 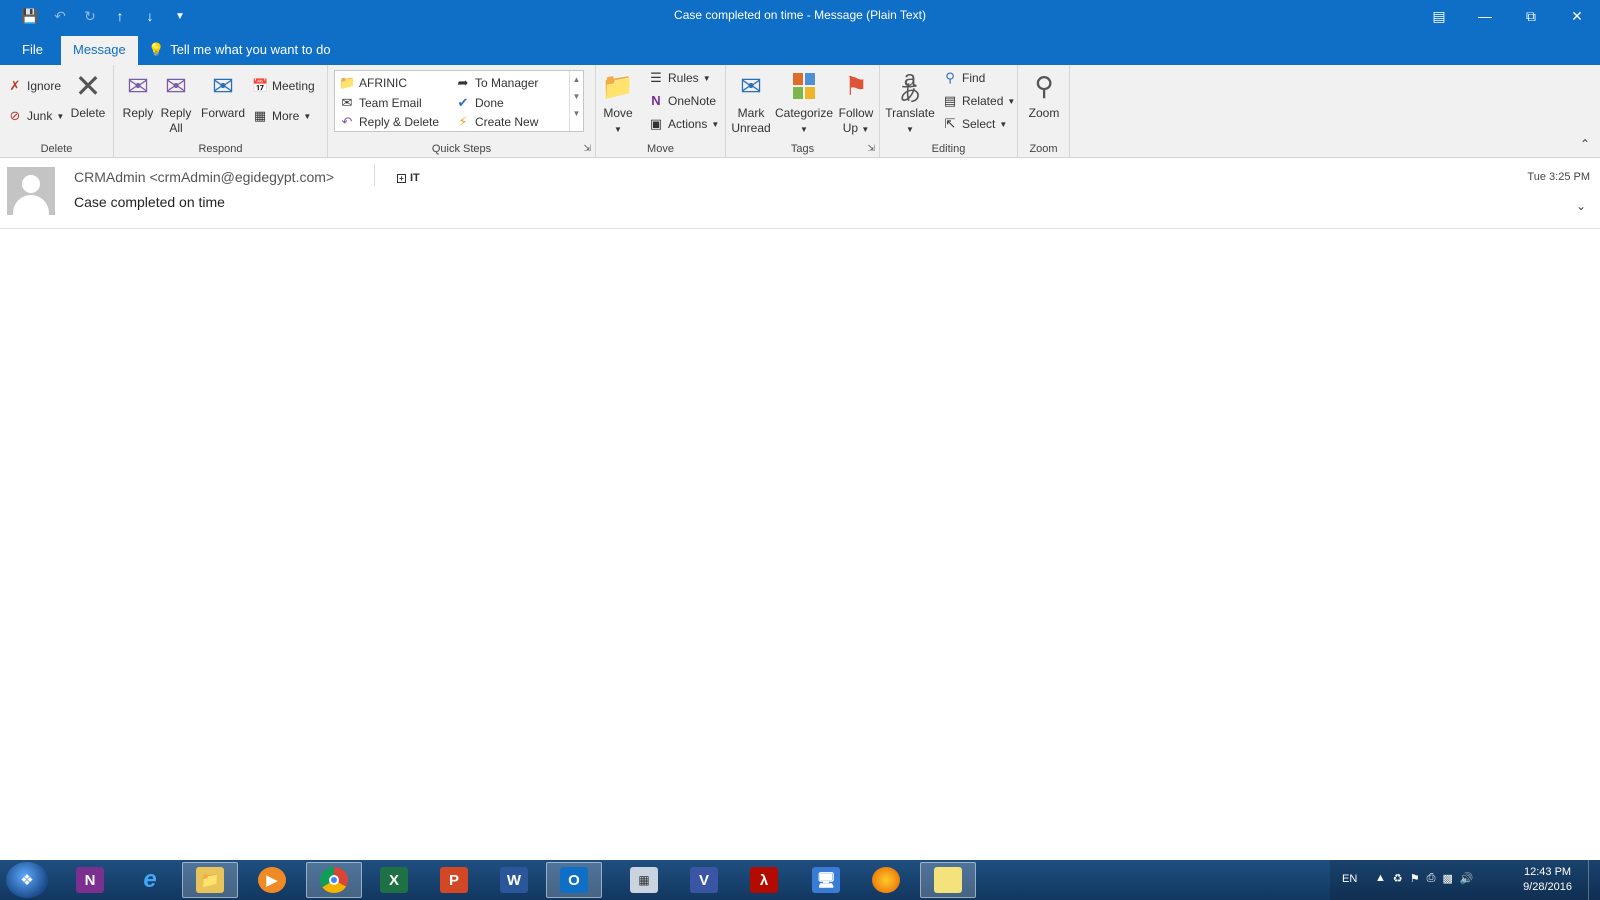 What do you see at coordinates (373, 83) in the screenshot?
I see `quick-step-afrinic: 📁 AFRINIC` at bounding box center [373, 83].